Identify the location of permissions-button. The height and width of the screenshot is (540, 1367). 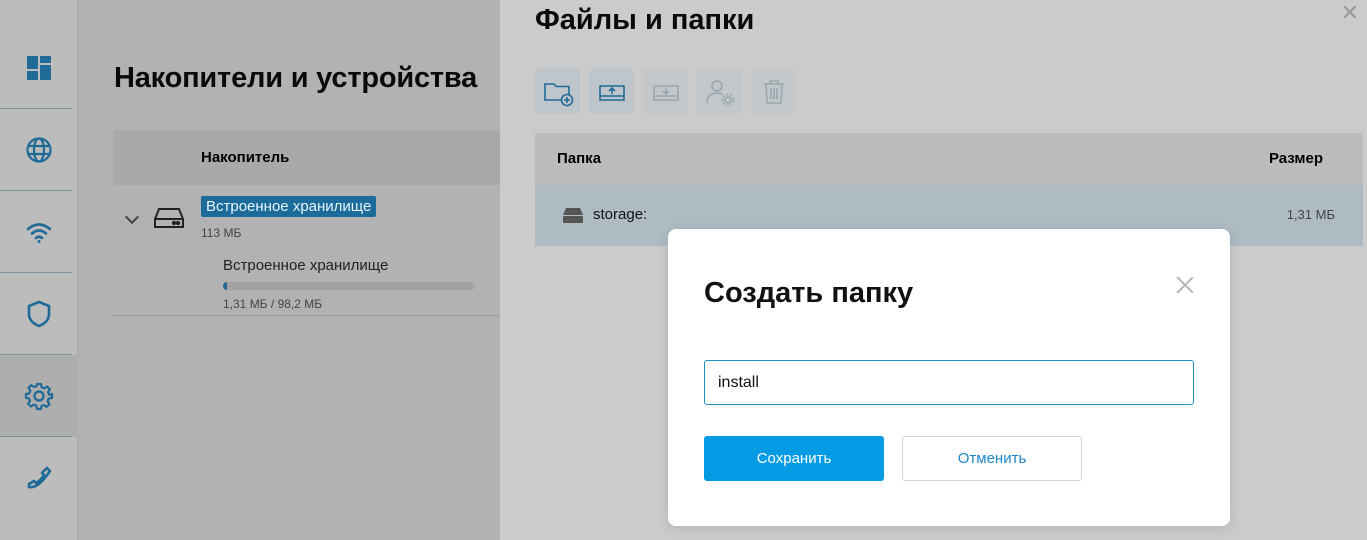
(719, 91).